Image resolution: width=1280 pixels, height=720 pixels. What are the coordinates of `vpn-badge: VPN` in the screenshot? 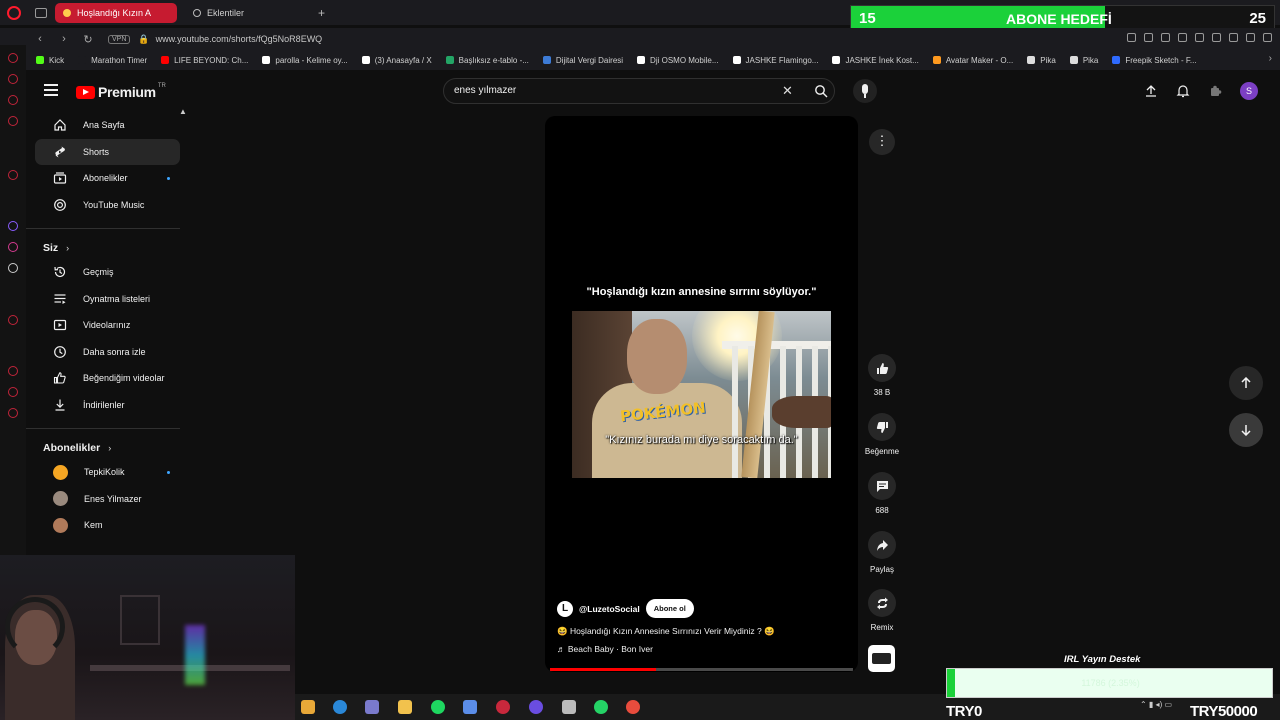 It's located at (119, 39).